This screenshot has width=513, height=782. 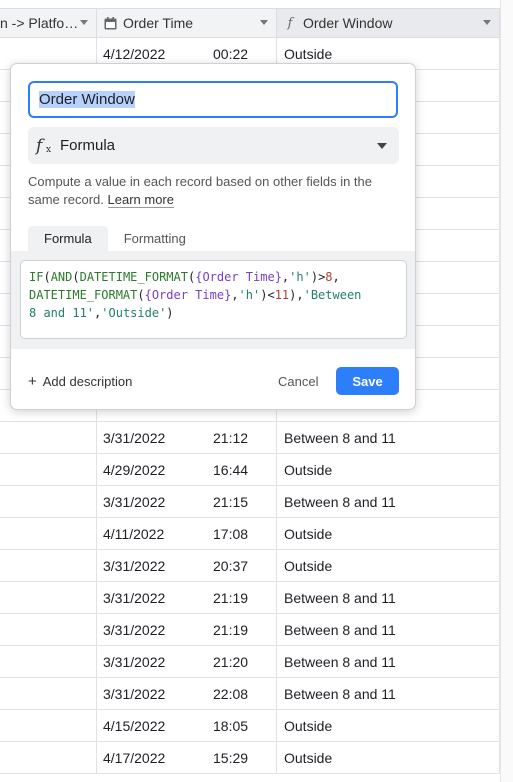 What do you see at coordinates (242, 437) in the screenshot?
I see `order-time-cell: 21:12` at bounding box center [242, 437].